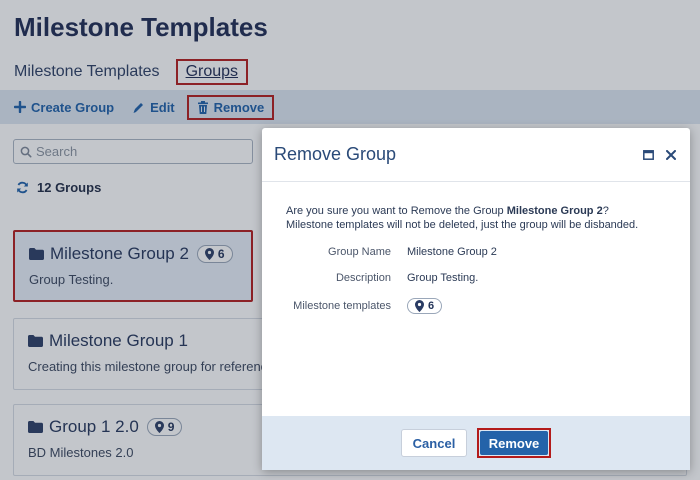 The height and width of the screenshot is (480, 700). Describe the element at coordinates (419, 306) in the screenshot. I see `map-marker-icon` at that location.